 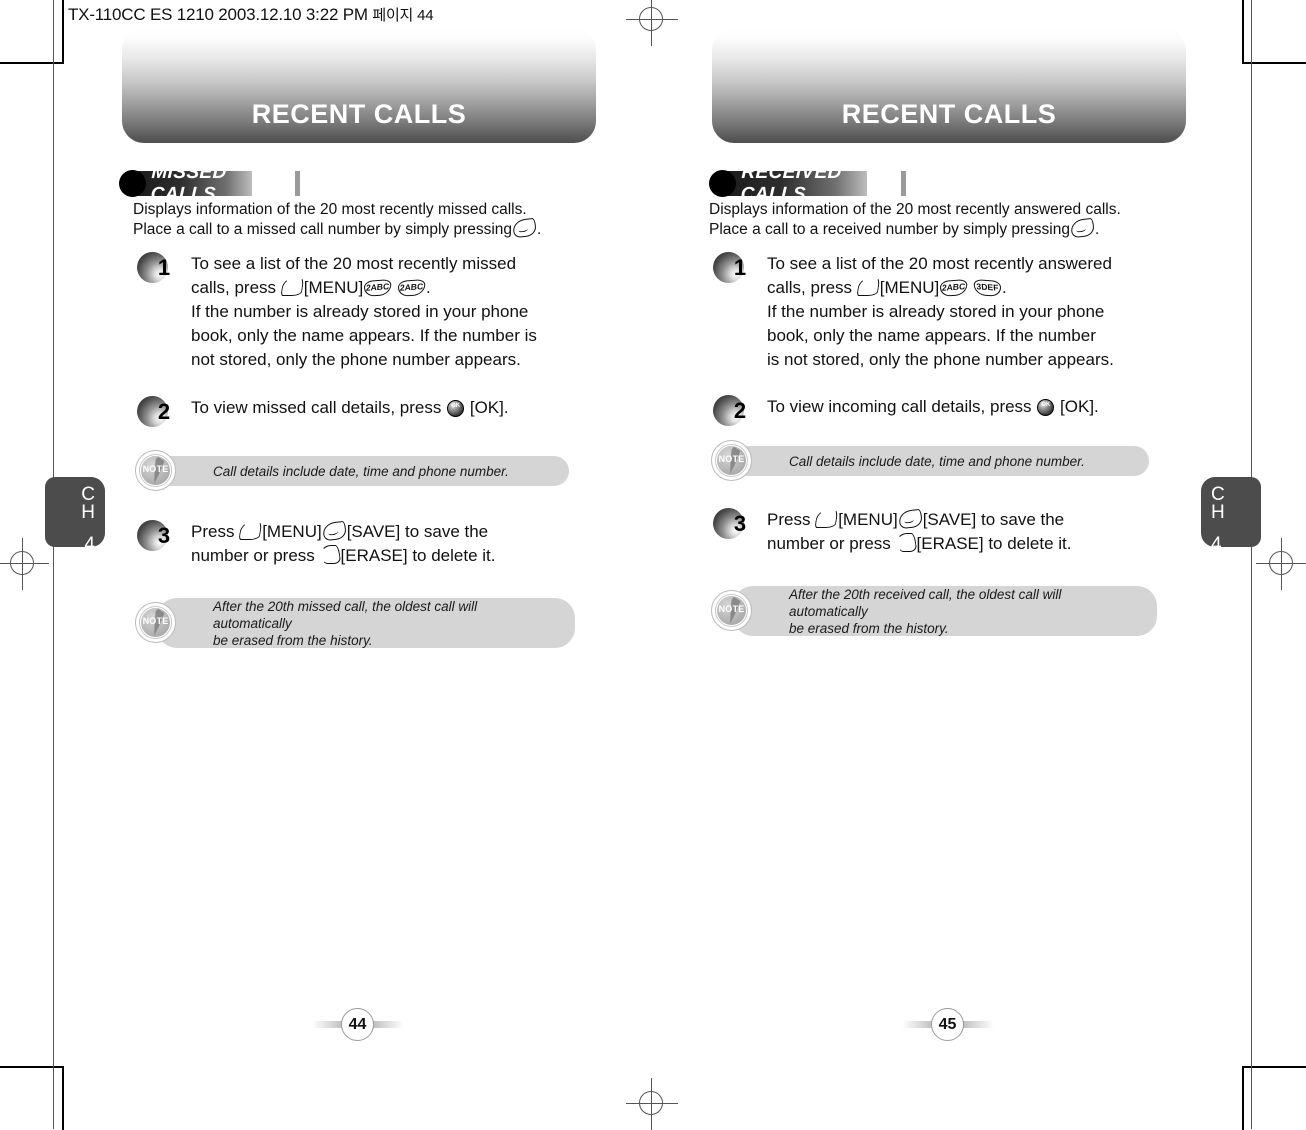 What do you see at coordinates (795, 183) in the screenshot?
I see `section-heading-bar: RECEIVED CALLS` at bounding box center [795, 183].